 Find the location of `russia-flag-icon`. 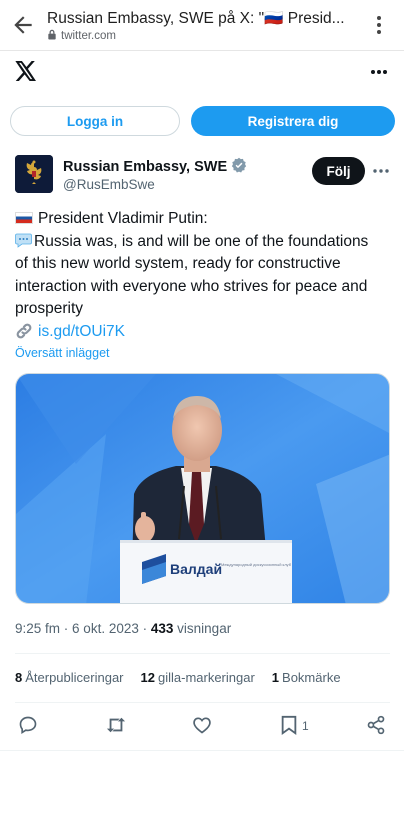

russia-flag-icon is located at coordinates (24, 218).